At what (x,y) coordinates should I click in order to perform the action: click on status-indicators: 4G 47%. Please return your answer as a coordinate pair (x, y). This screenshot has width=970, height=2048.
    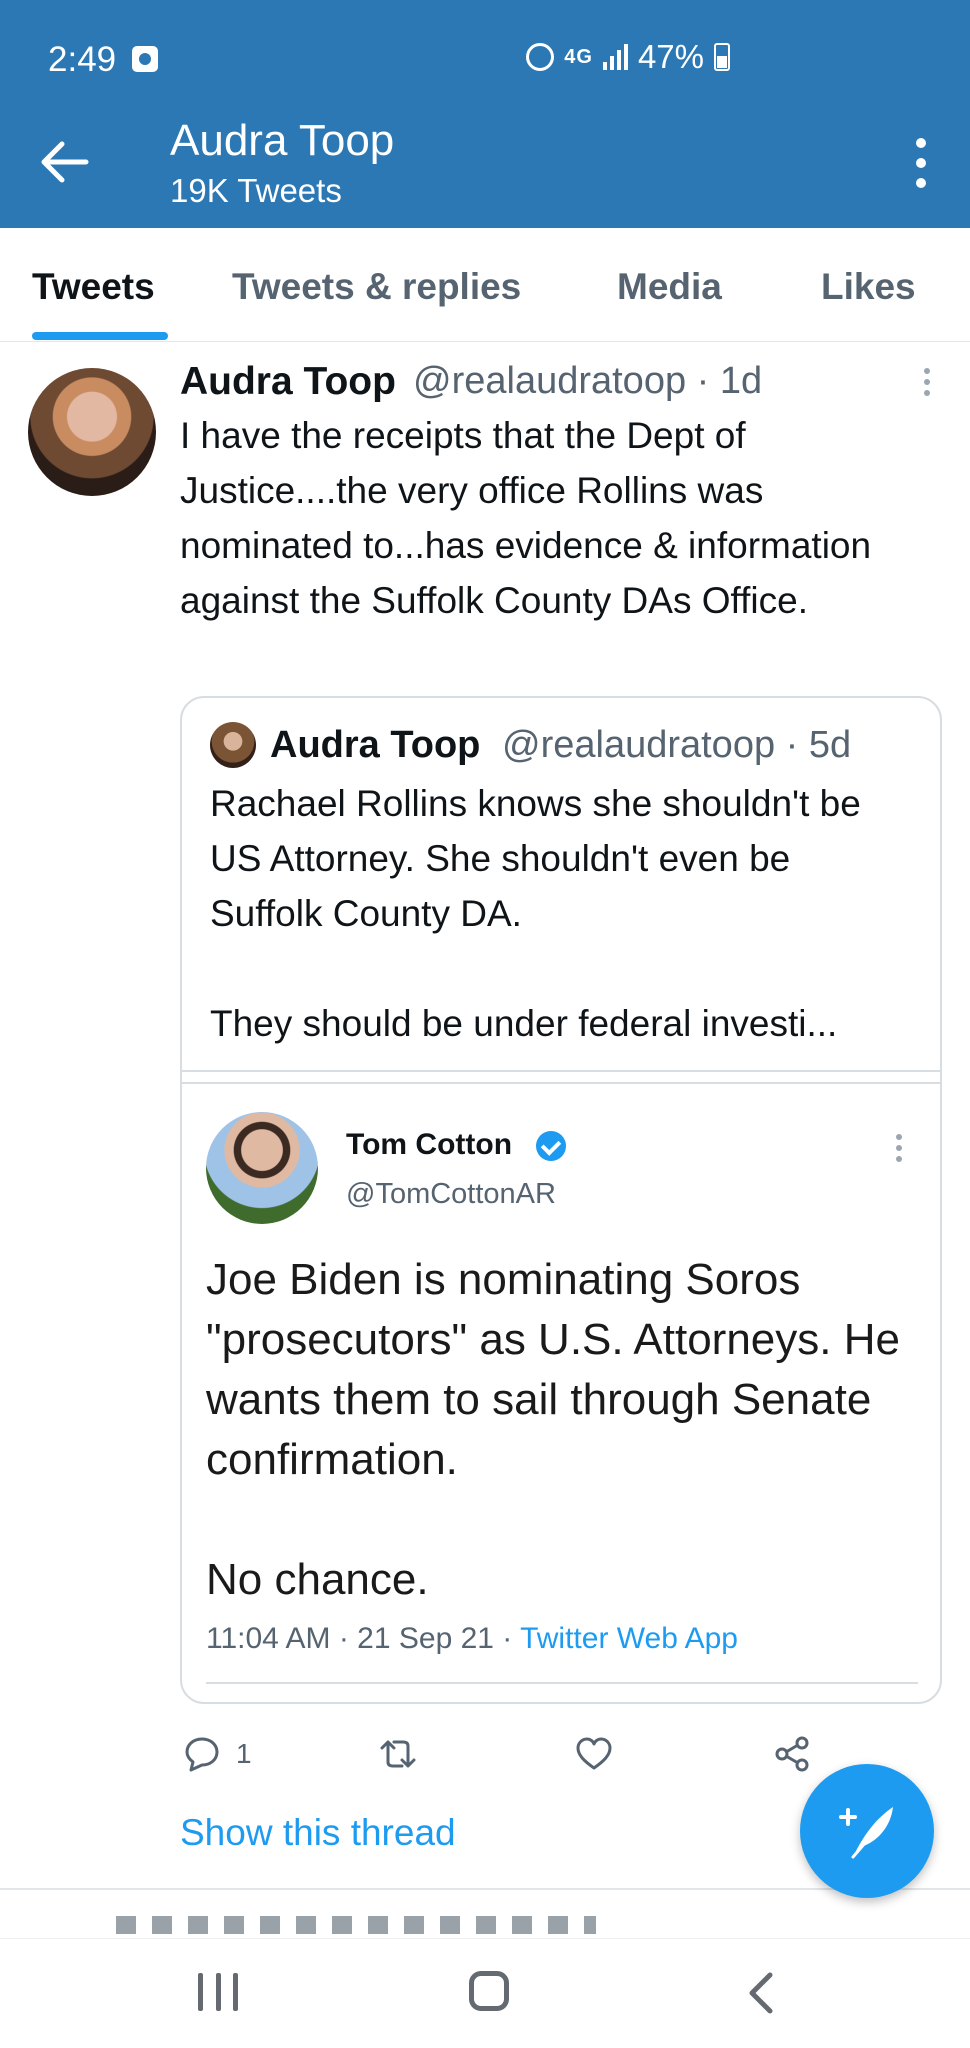
    Looking at the image, I should click on (628, 57).